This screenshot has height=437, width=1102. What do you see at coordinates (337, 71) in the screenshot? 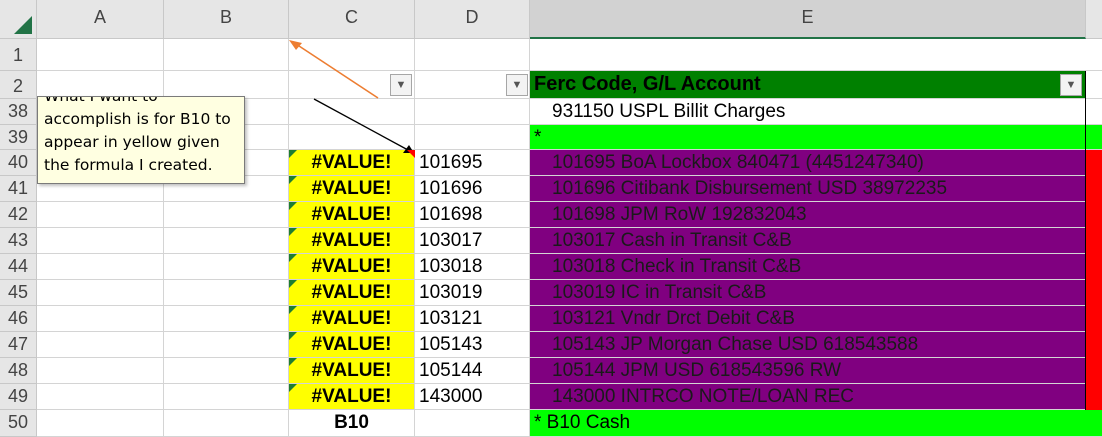
I see `orange-arrow-line` at bounding box center [337, 71].